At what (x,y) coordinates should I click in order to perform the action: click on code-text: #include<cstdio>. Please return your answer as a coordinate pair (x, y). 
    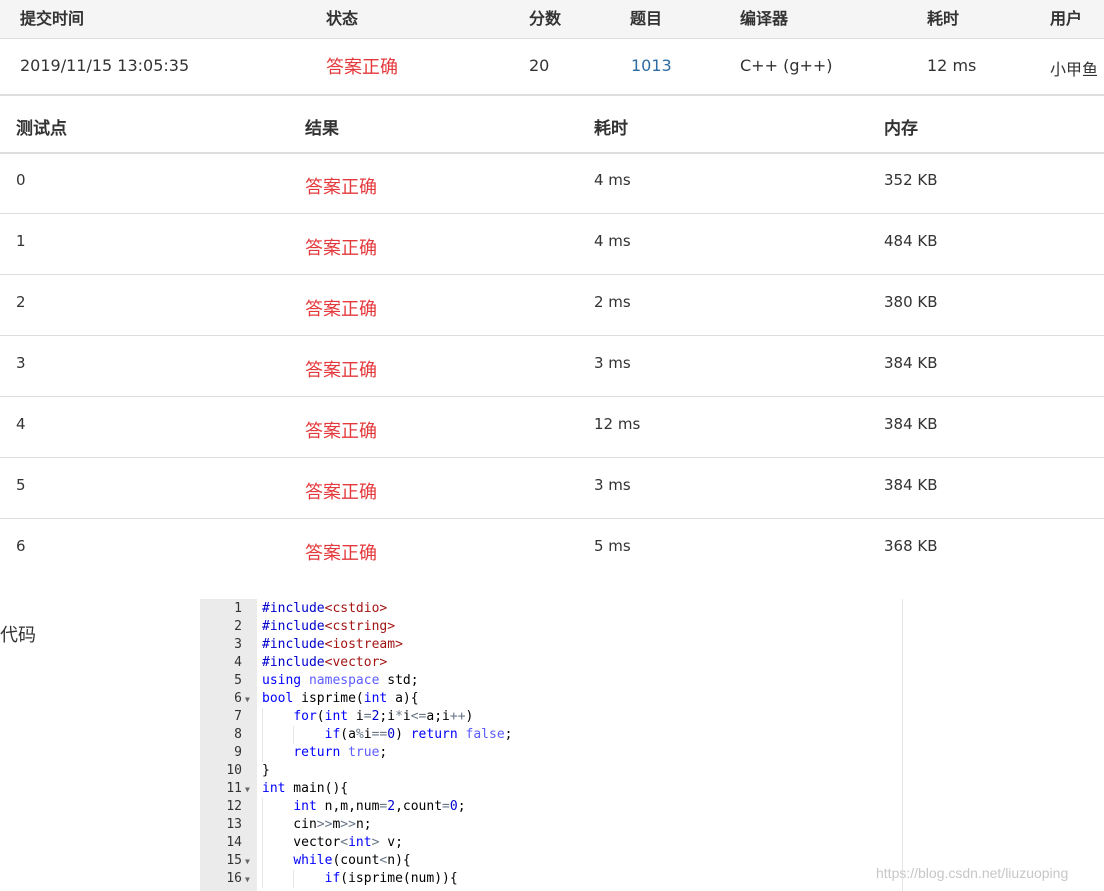
    Looking at the image, I should click on (325, 608).